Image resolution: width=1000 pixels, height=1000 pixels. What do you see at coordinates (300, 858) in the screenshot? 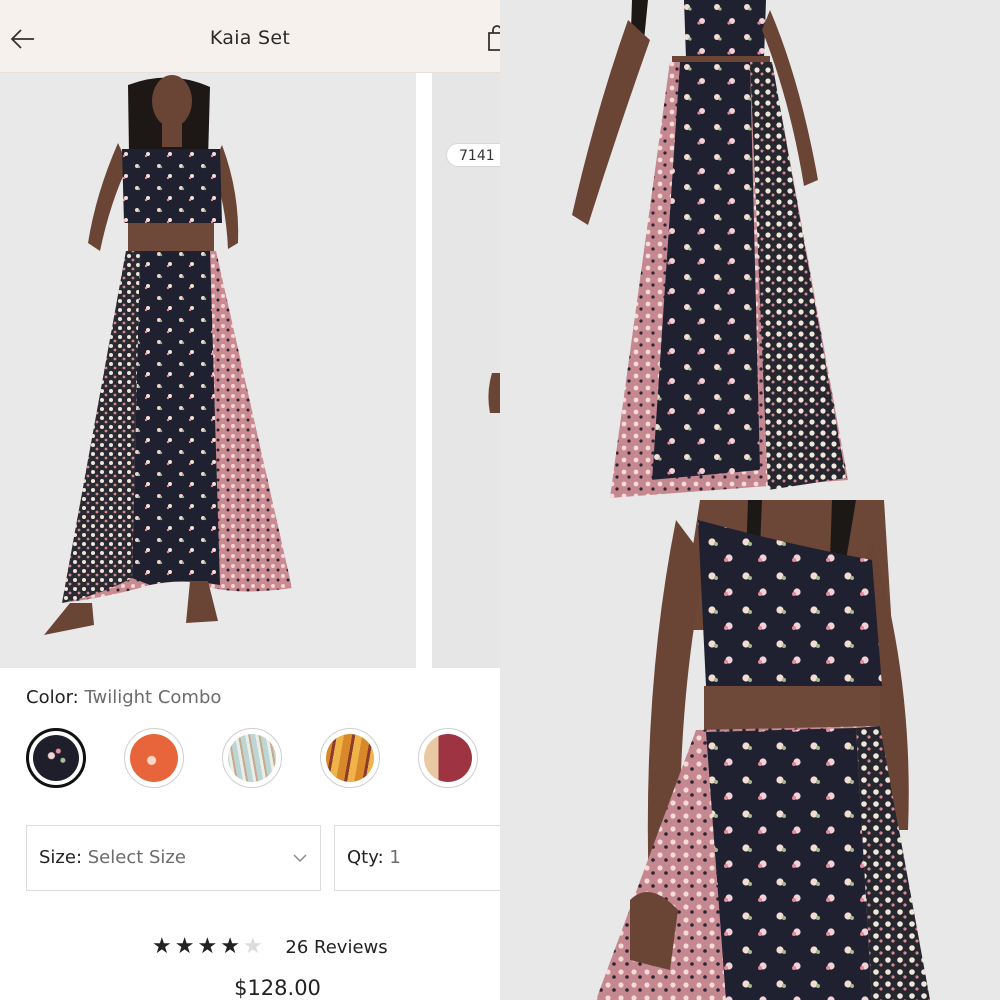
I see `chevron-down-icon` at bounding box center [300, 858].